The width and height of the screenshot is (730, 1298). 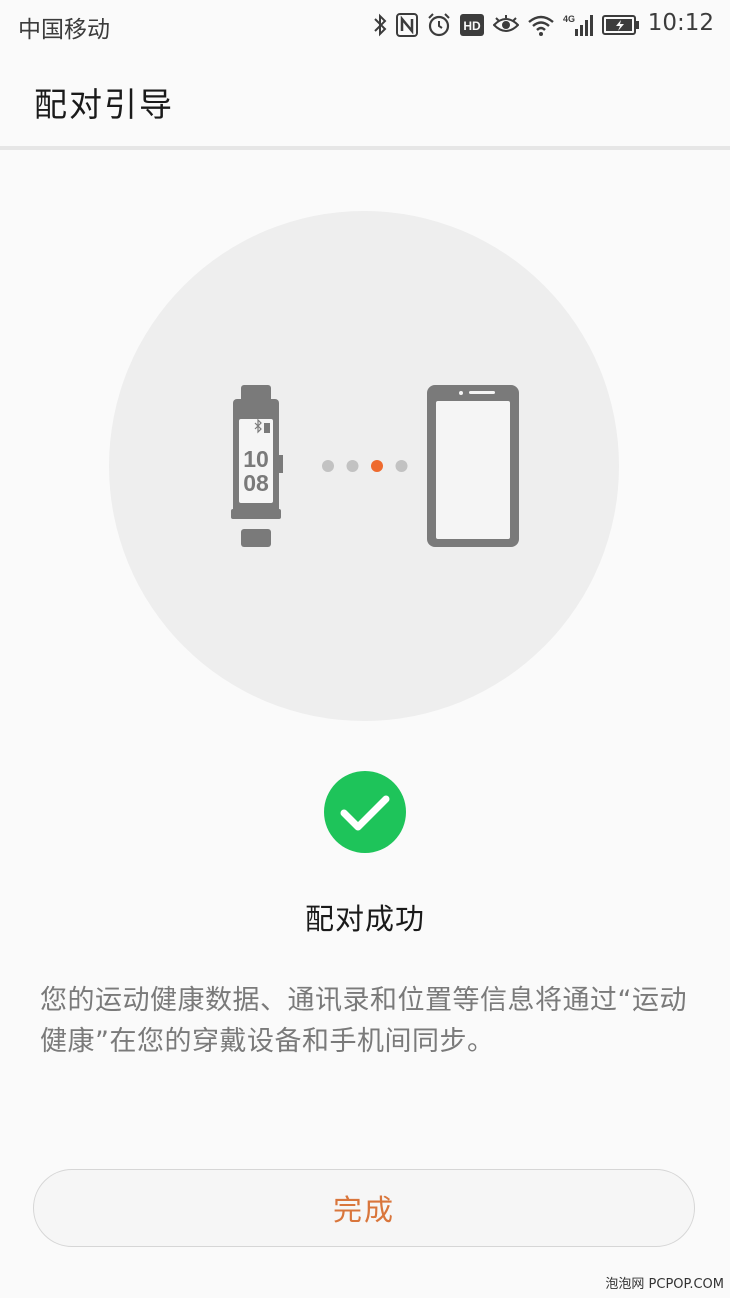 I want to click on 4g-signal-icon: 4G, so click(x=578, y=25).